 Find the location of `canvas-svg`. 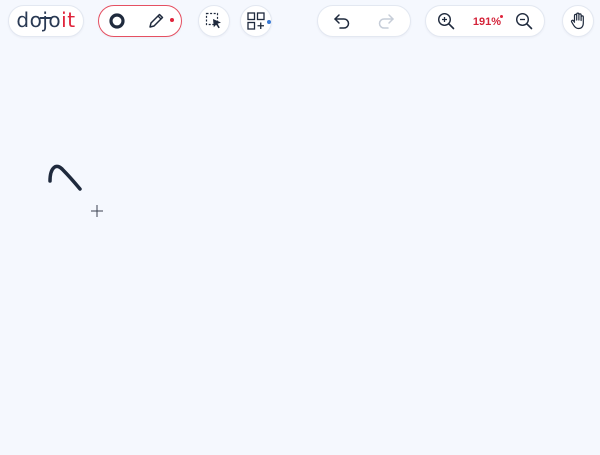

canvas-svg is located at coordinates (75, 190).